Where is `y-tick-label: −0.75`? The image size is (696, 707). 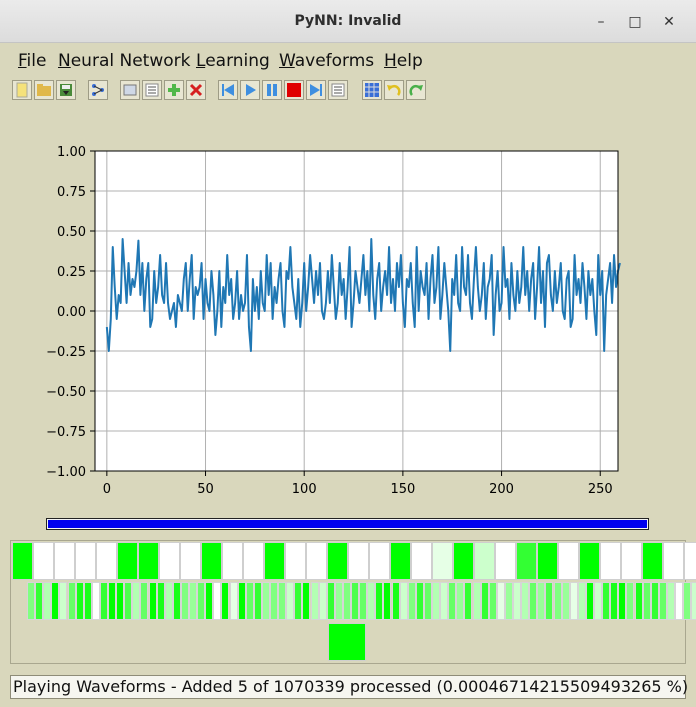
y-tick-label: −0.75 is located at coordinates (66, 432).